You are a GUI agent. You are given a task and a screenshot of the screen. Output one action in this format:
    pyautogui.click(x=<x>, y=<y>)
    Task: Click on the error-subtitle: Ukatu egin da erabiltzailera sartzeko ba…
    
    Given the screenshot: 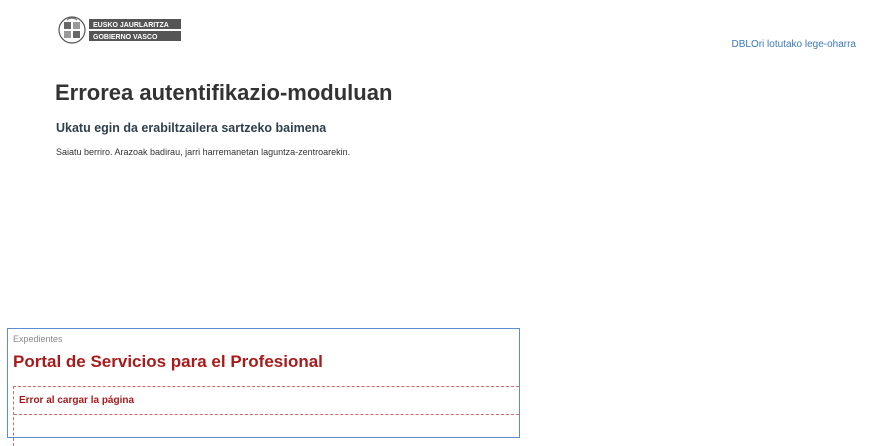 What is the action you would take?
    pyautogui.click(x=191, y=128)
    